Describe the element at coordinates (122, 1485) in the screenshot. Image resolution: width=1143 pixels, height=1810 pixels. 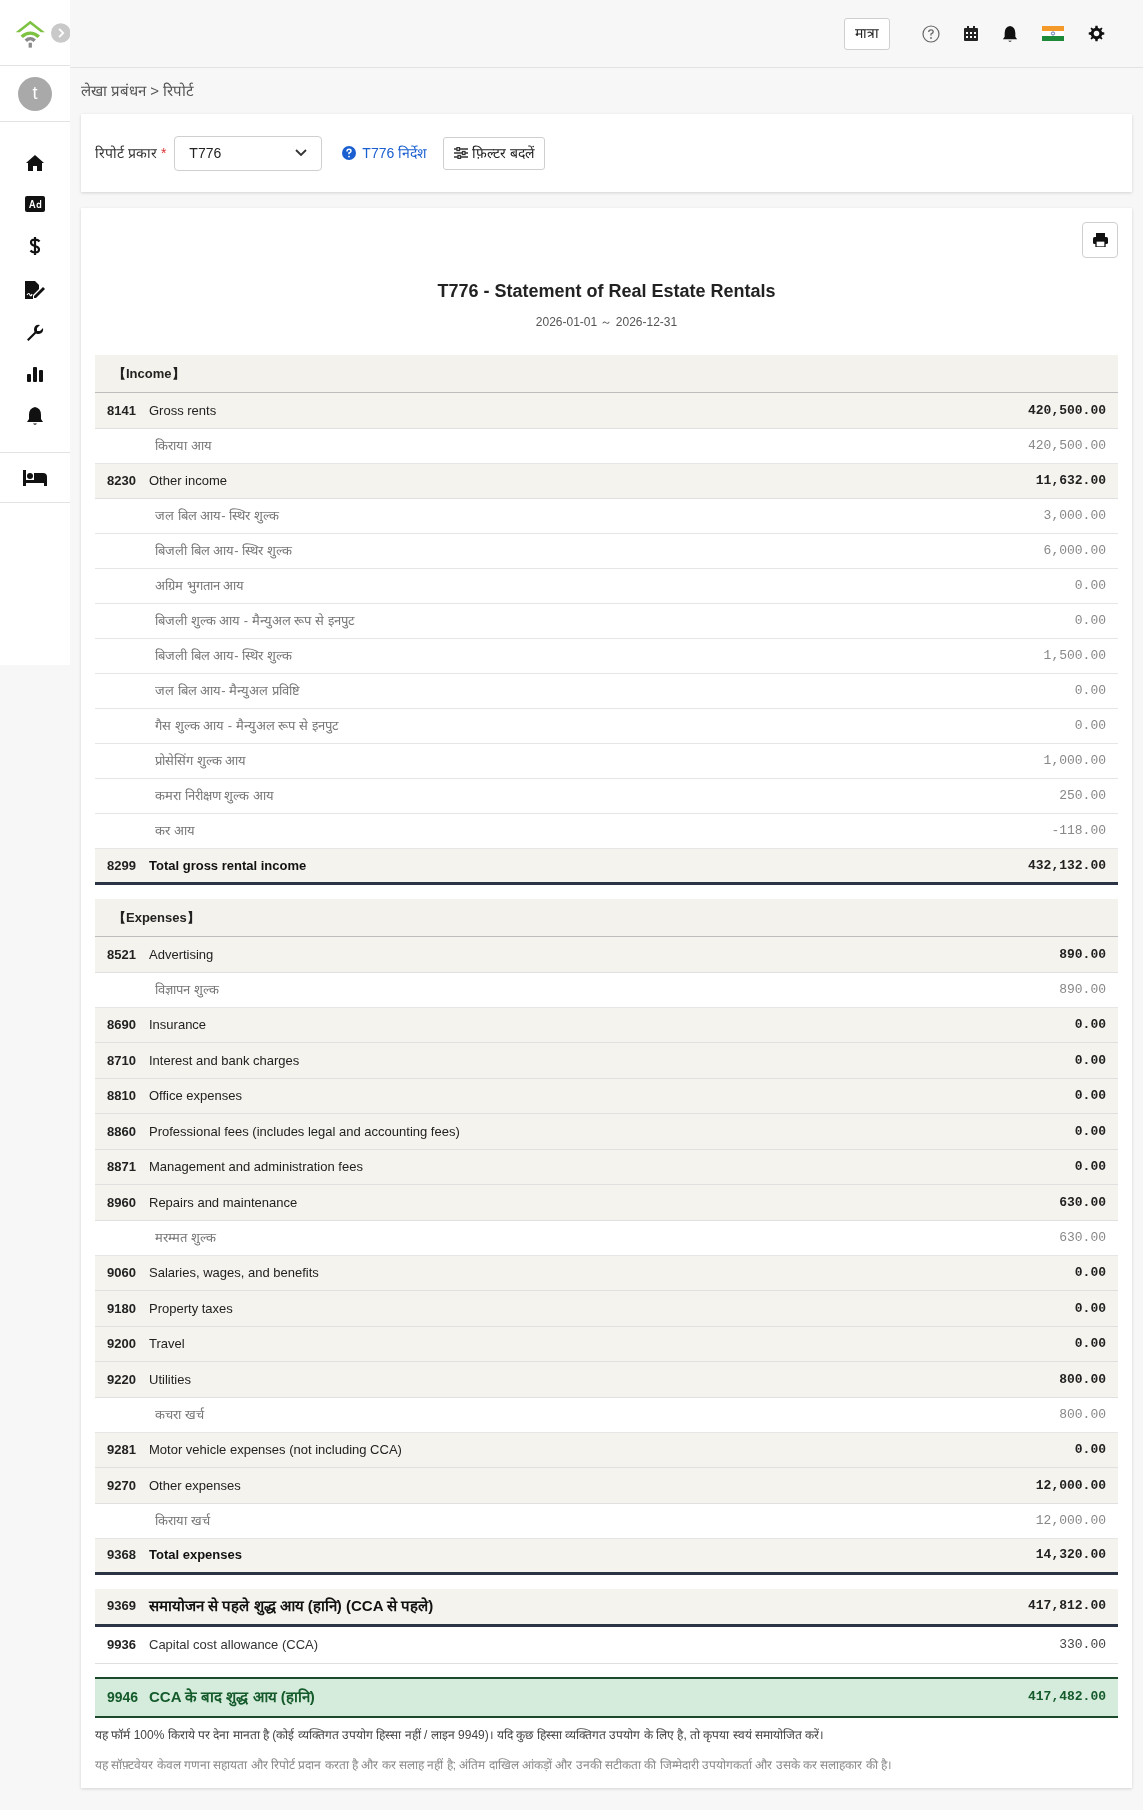
I see `line-code: 9270` at that location.